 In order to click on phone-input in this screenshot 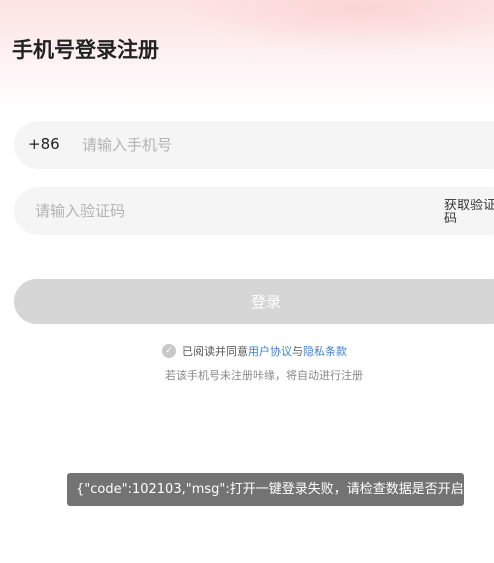, I will do `click(282, 145)`.